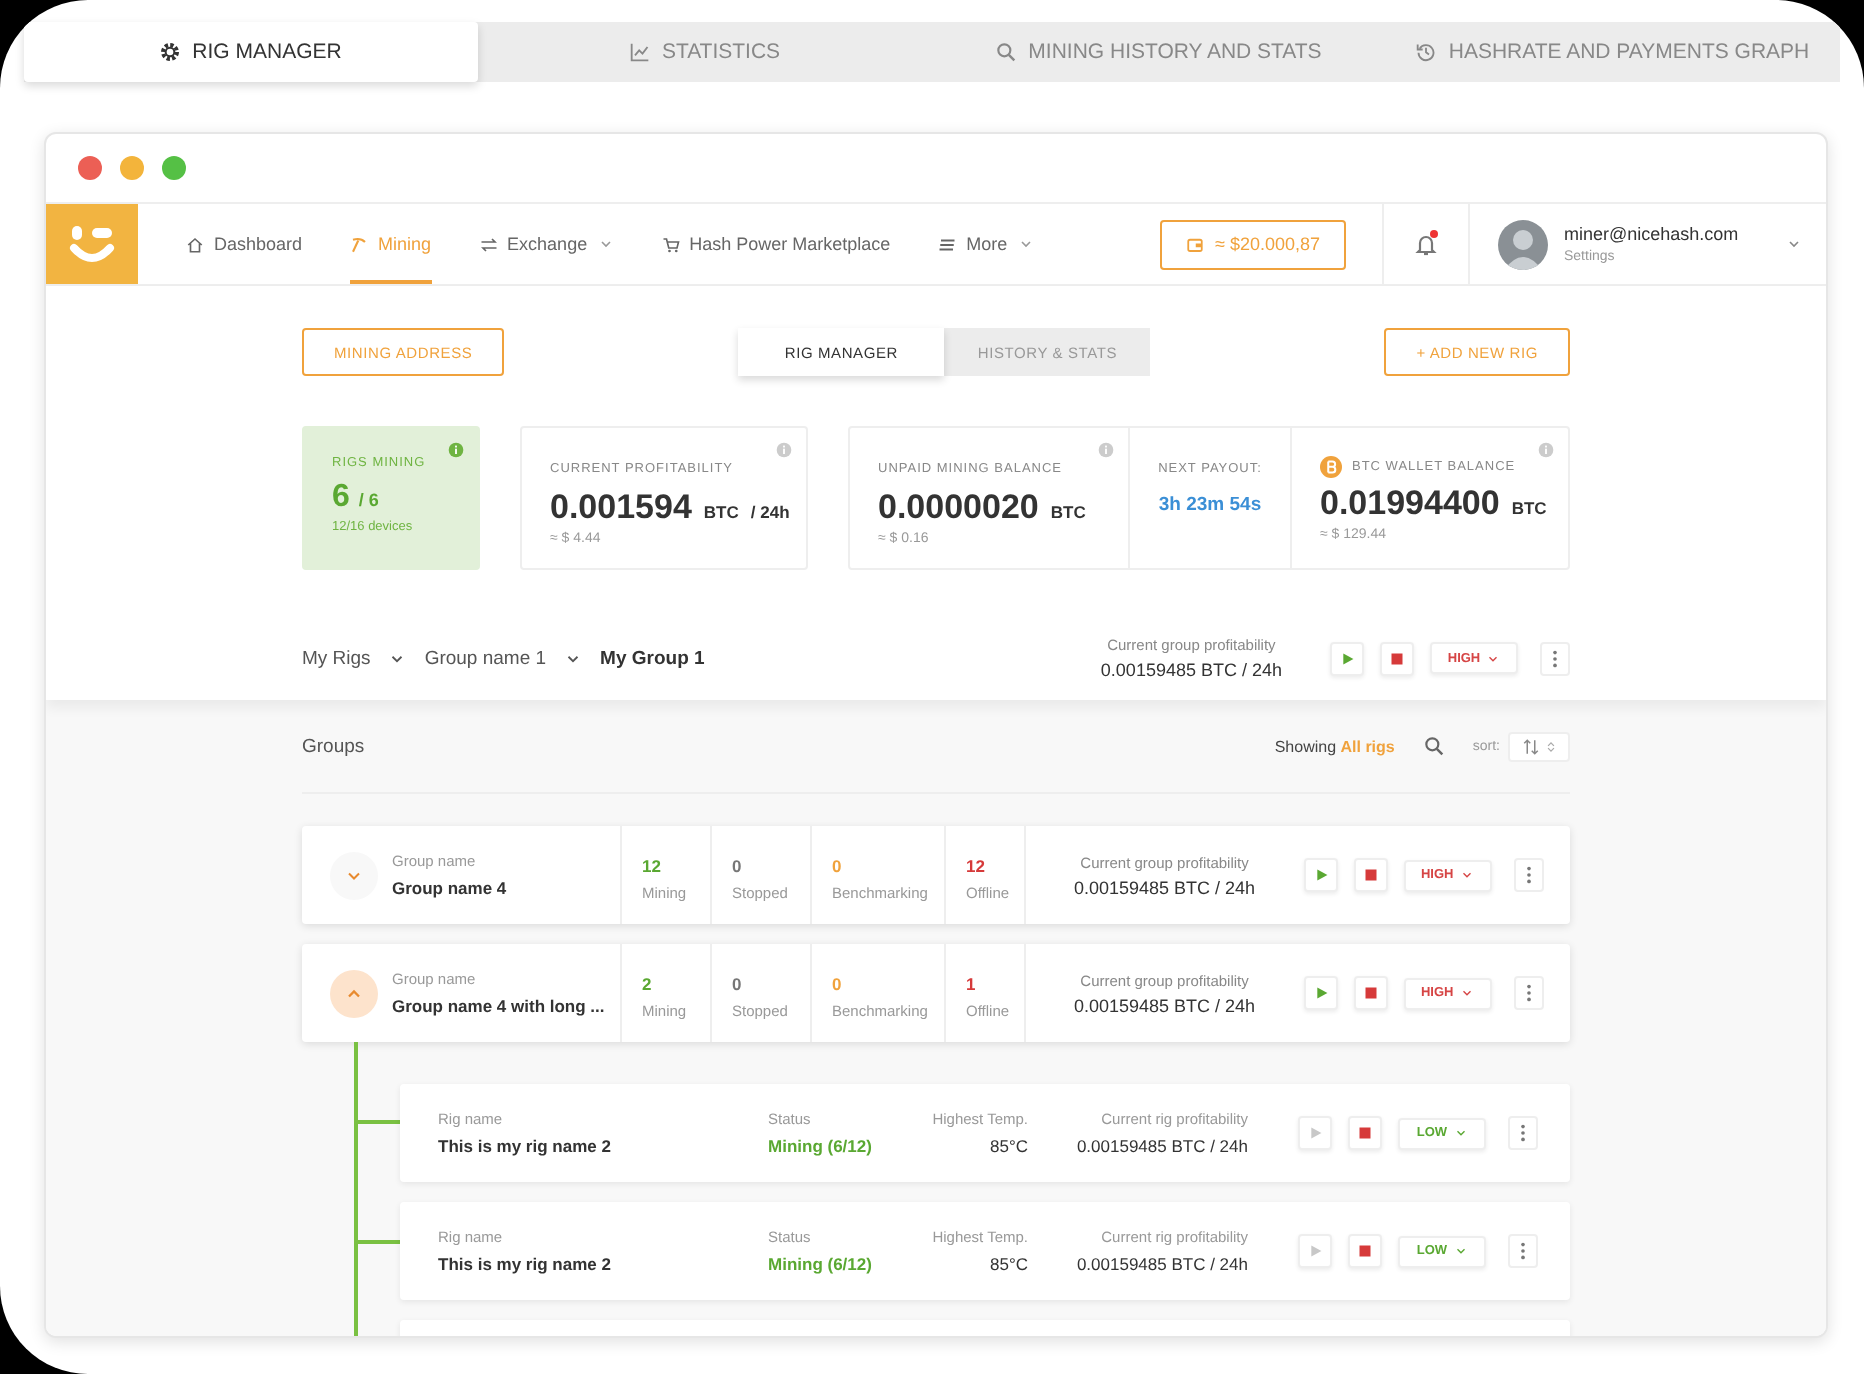  Describe the element at coordinates (621, 507) in the screenshot. I see `stat-value: 0.001594` at that location.